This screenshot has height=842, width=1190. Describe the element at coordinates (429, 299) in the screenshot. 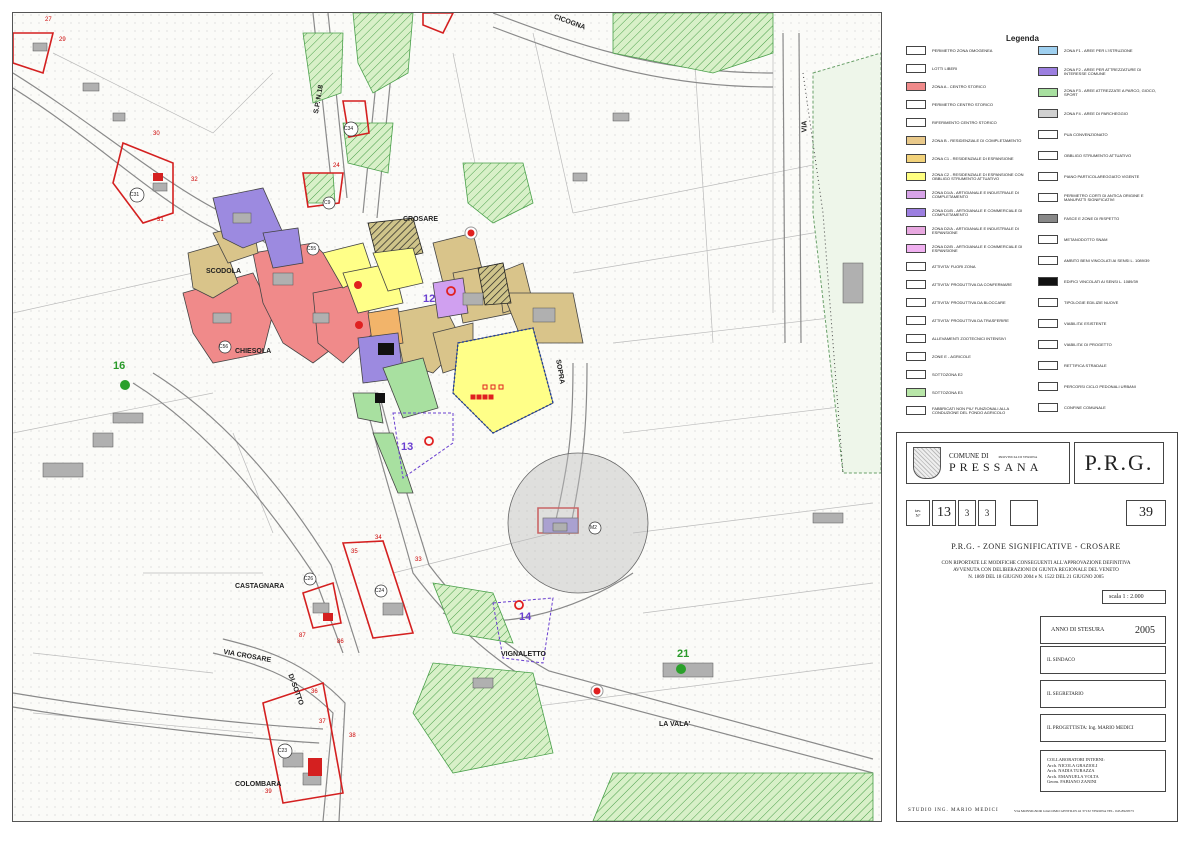

I see `zone-number-12: 12` at that location.